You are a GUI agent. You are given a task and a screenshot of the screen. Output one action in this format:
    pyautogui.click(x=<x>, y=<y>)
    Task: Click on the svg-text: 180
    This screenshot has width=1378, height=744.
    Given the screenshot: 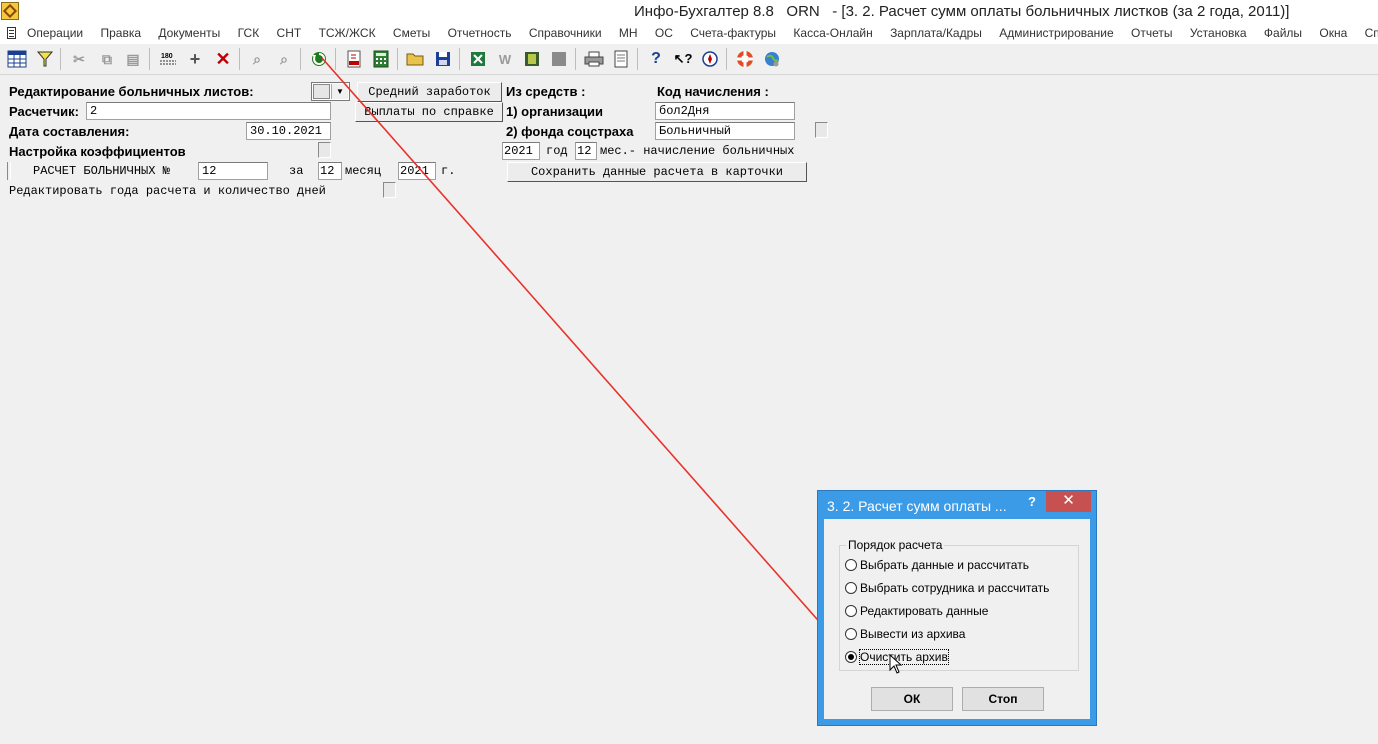 What is the action you would take?
    pyautogui.click(x=167, y=56)
    